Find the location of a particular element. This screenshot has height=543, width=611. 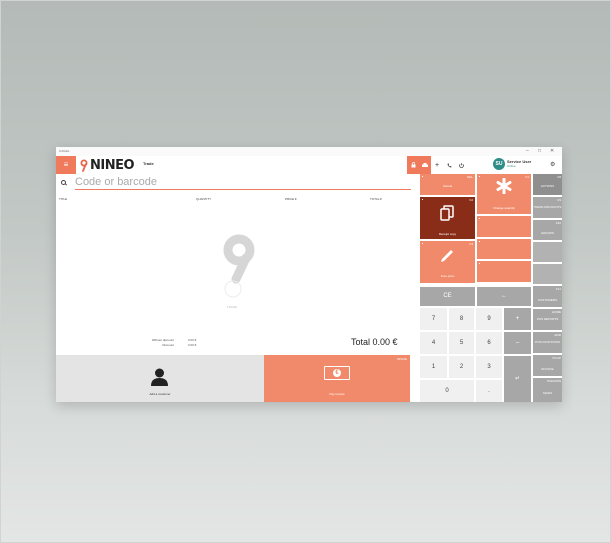

logo-mark-icon is located at coordinates (84, 165).